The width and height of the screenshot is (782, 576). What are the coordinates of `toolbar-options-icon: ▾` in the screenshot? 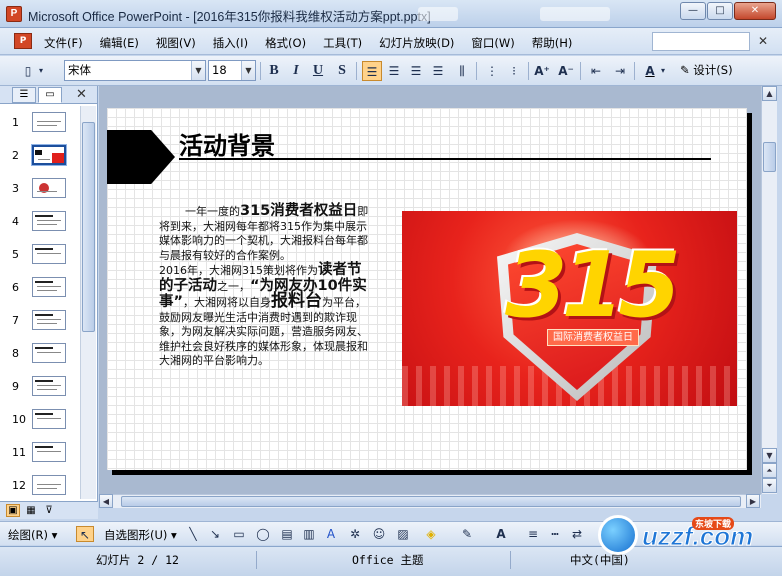 It's located at (41, 71).